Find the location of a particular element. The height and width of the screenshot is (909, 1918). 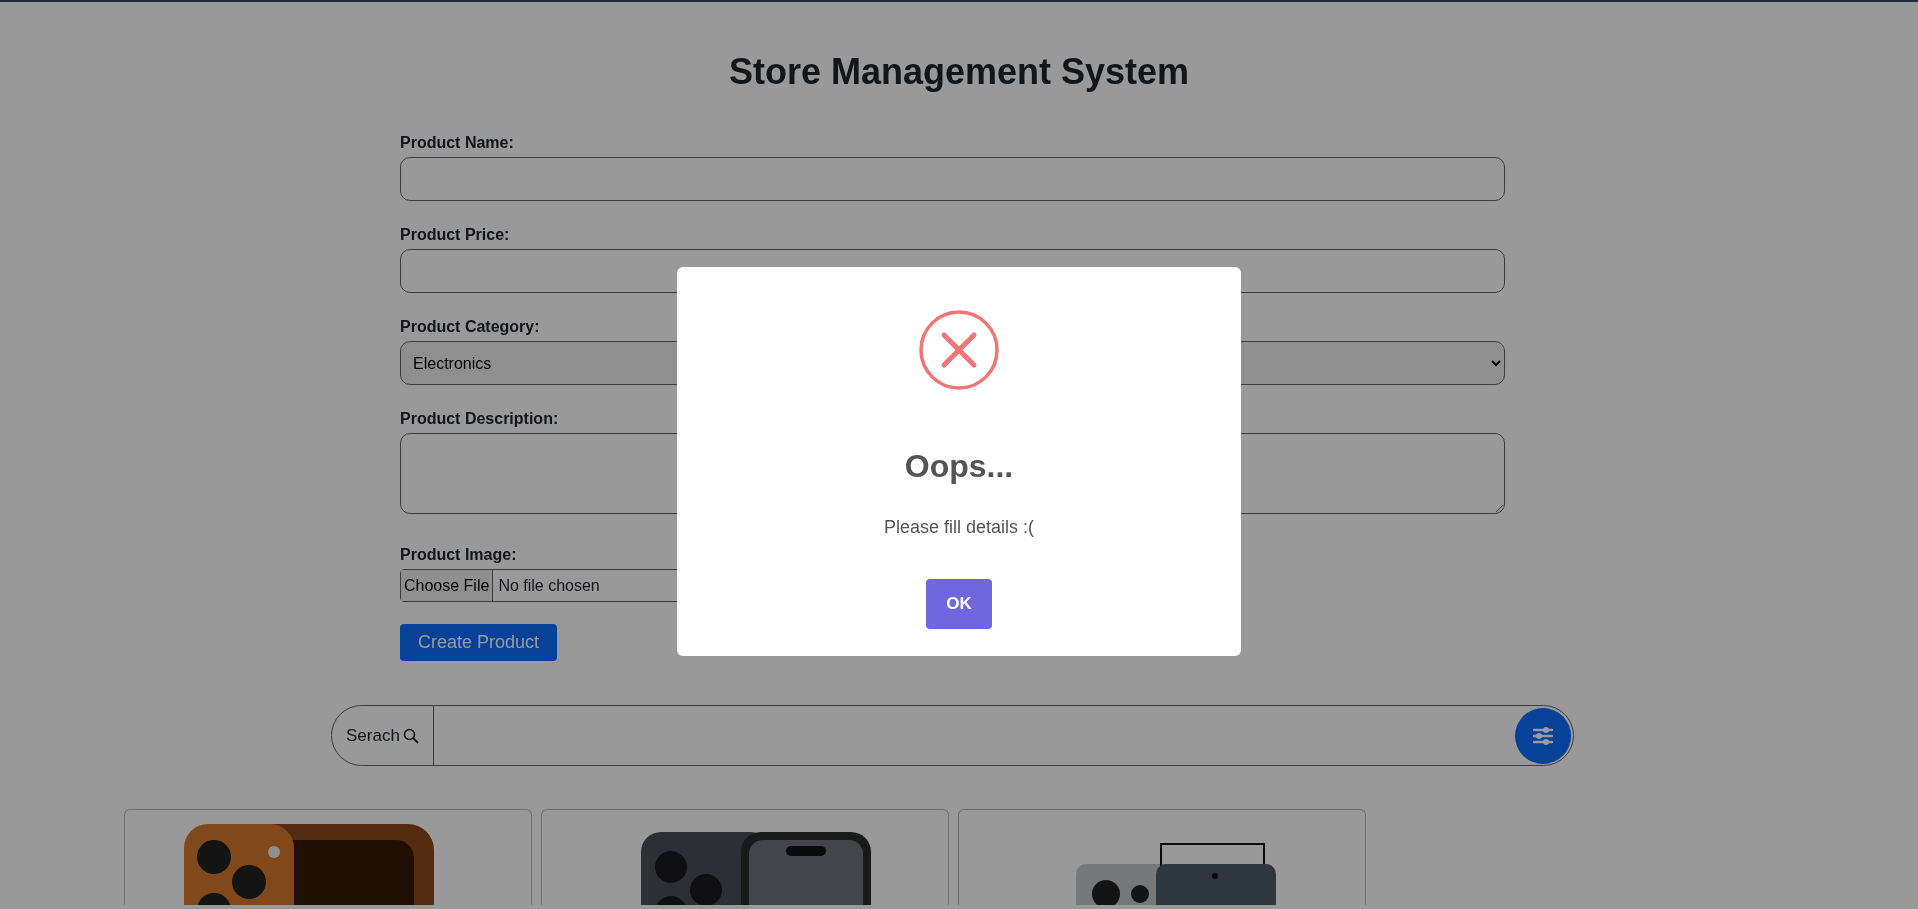

choose-file-button: Choose File is located at coordinates (447, 586).